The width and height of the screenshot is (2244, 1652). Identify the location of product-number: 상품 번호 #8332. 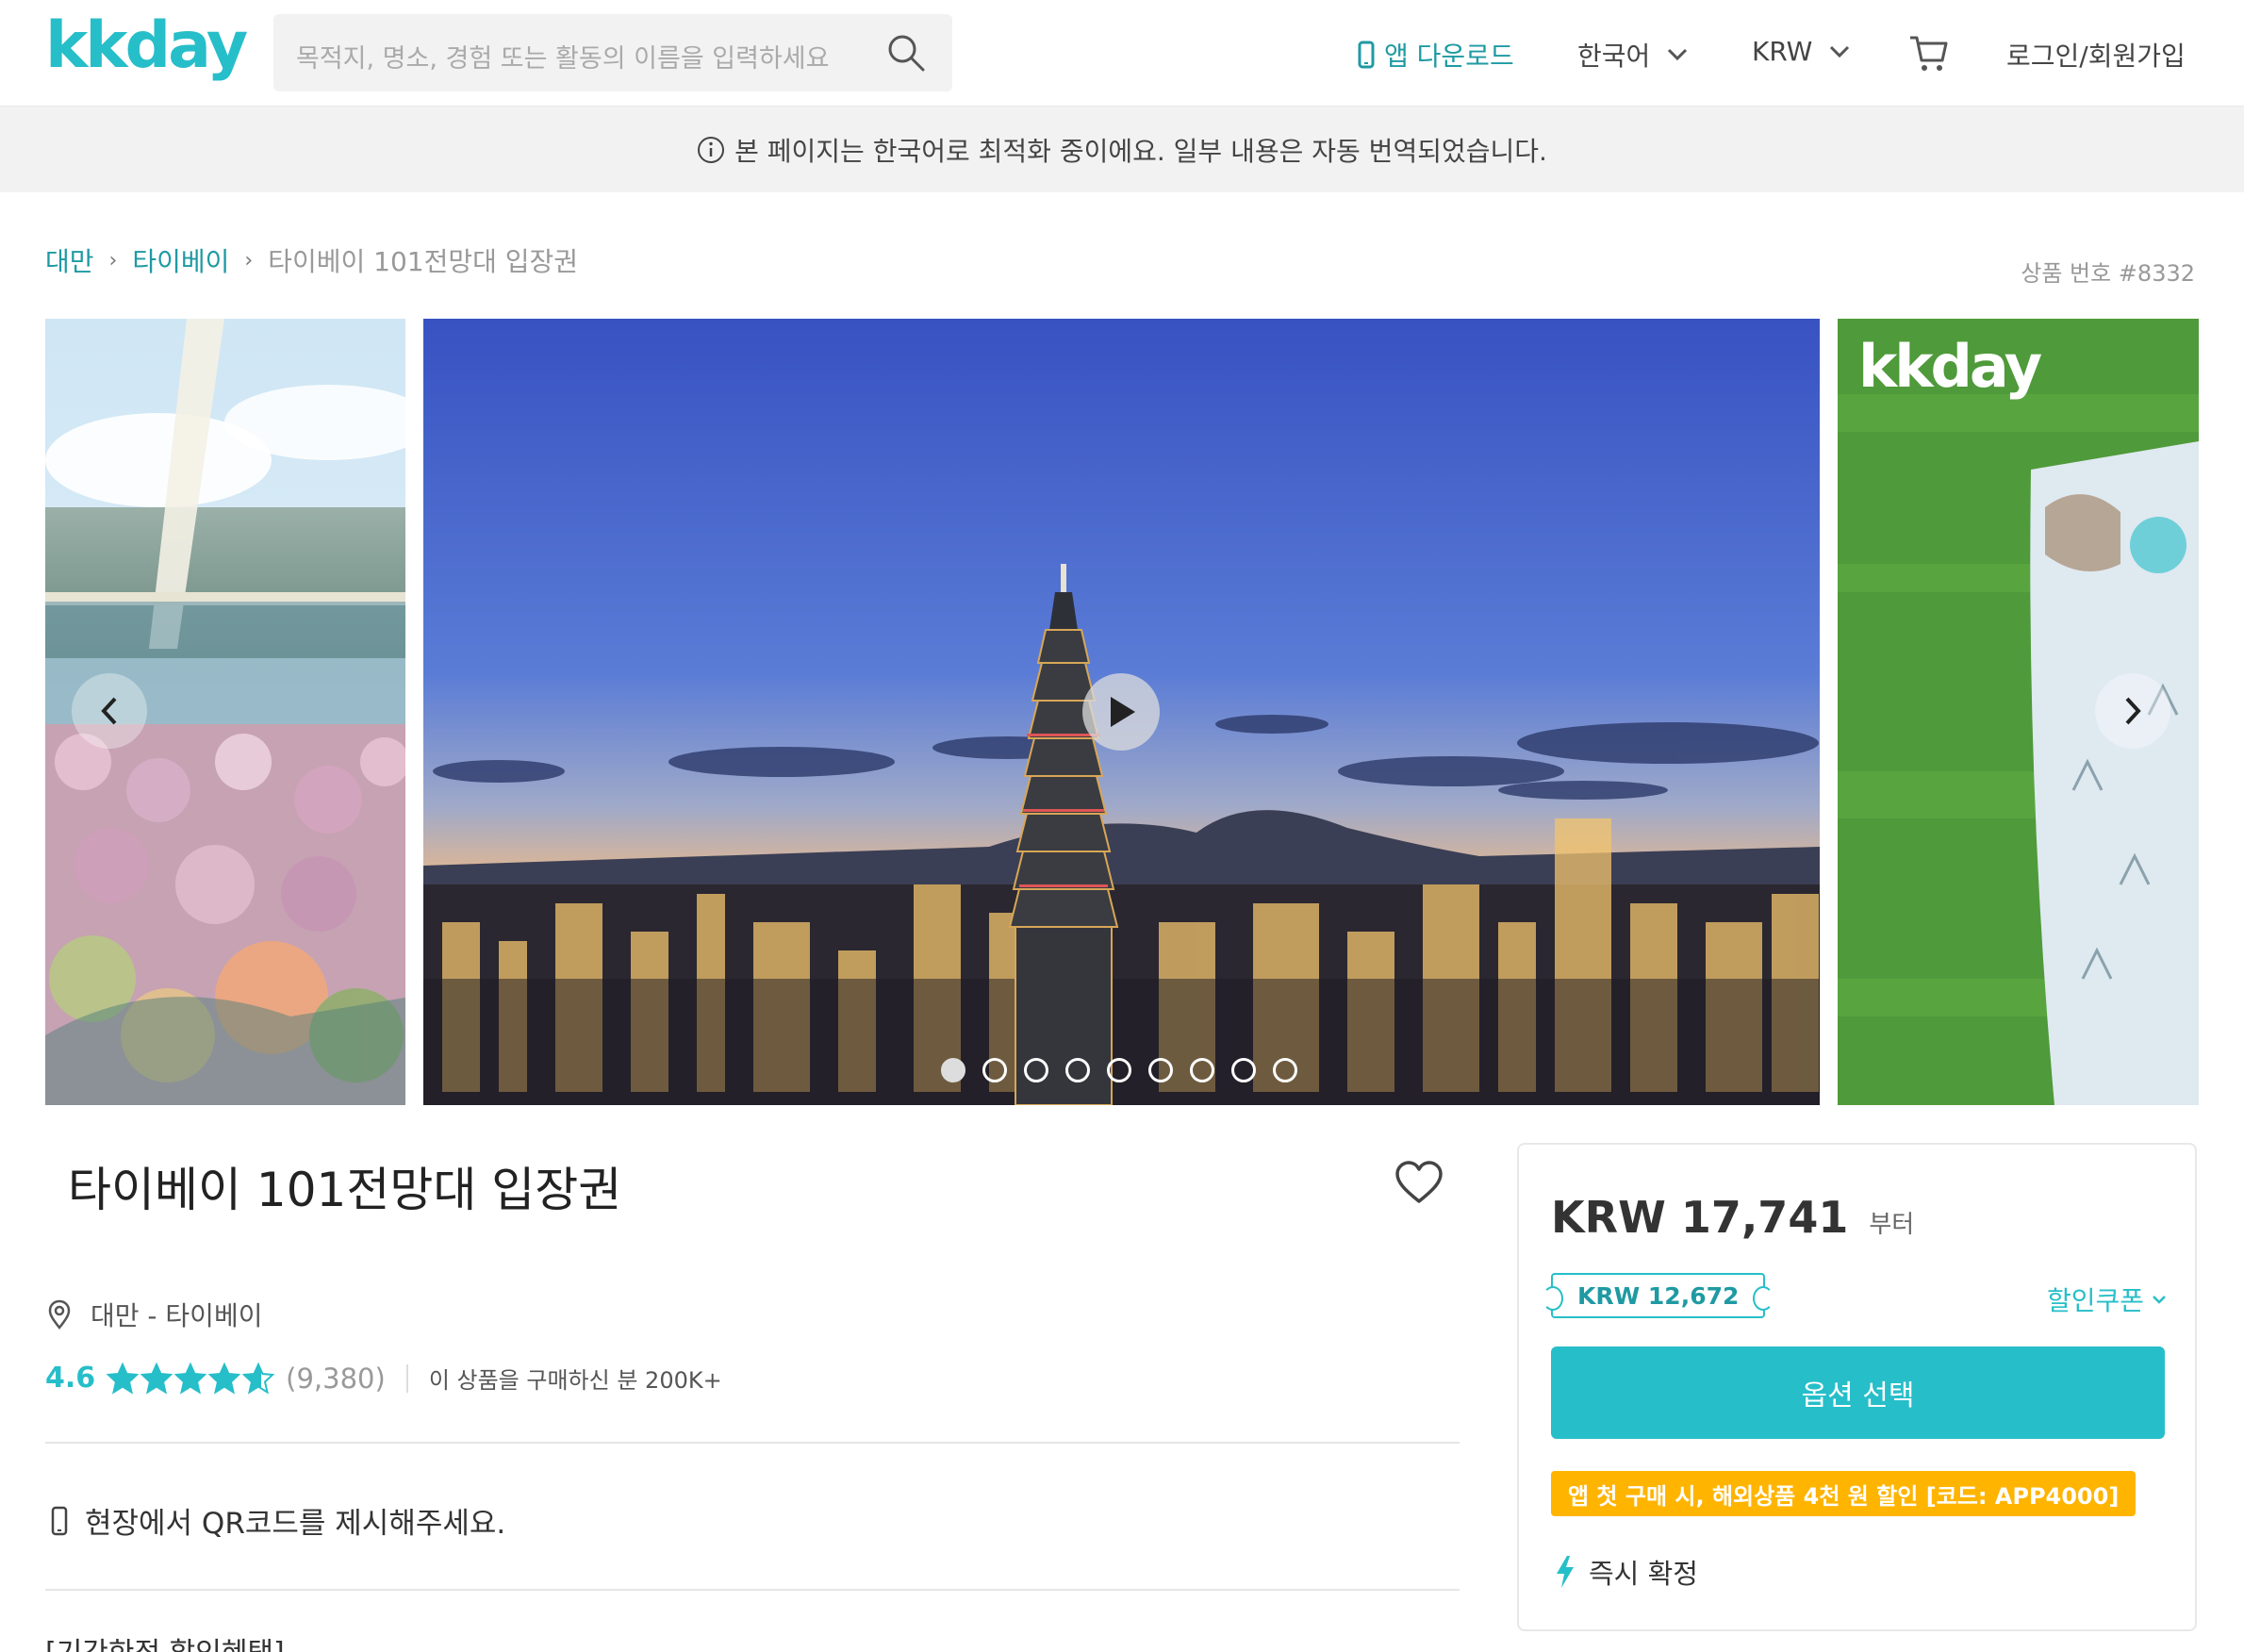
(2108, 273).